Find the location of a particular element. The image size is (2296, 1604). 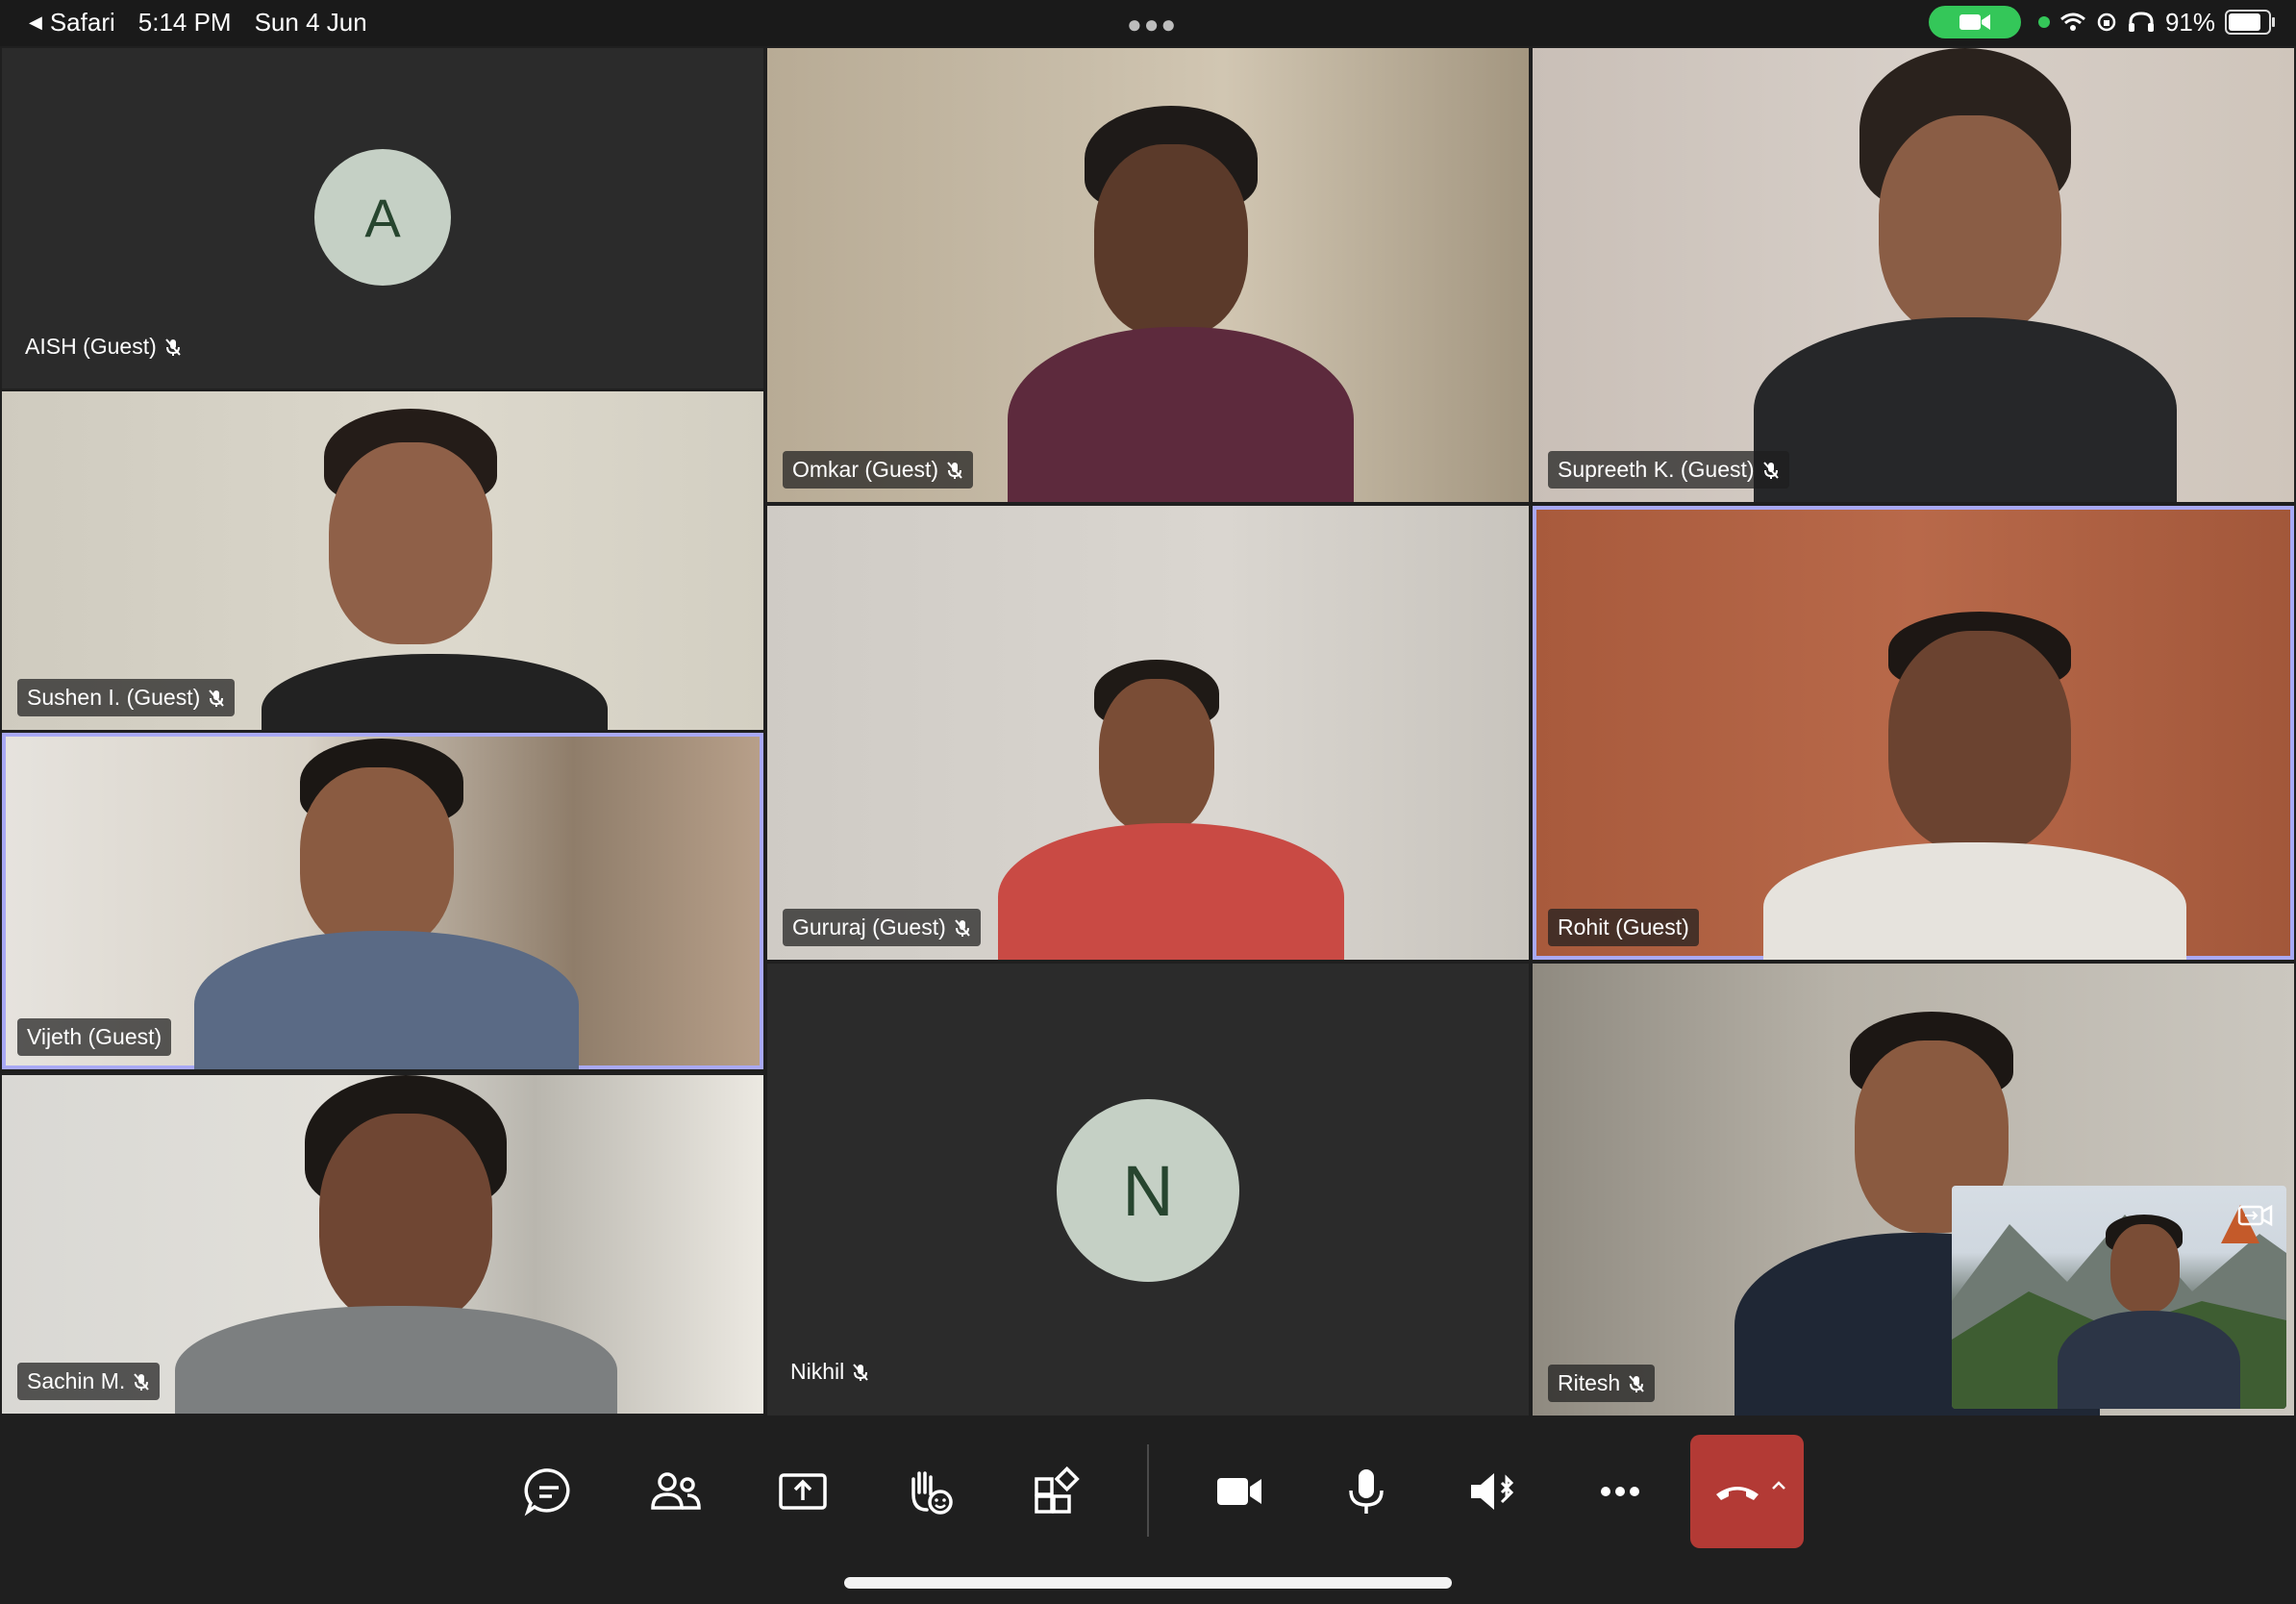

participant-name-tag: Rohit (Guest) is located at coordinates (1623, 927).